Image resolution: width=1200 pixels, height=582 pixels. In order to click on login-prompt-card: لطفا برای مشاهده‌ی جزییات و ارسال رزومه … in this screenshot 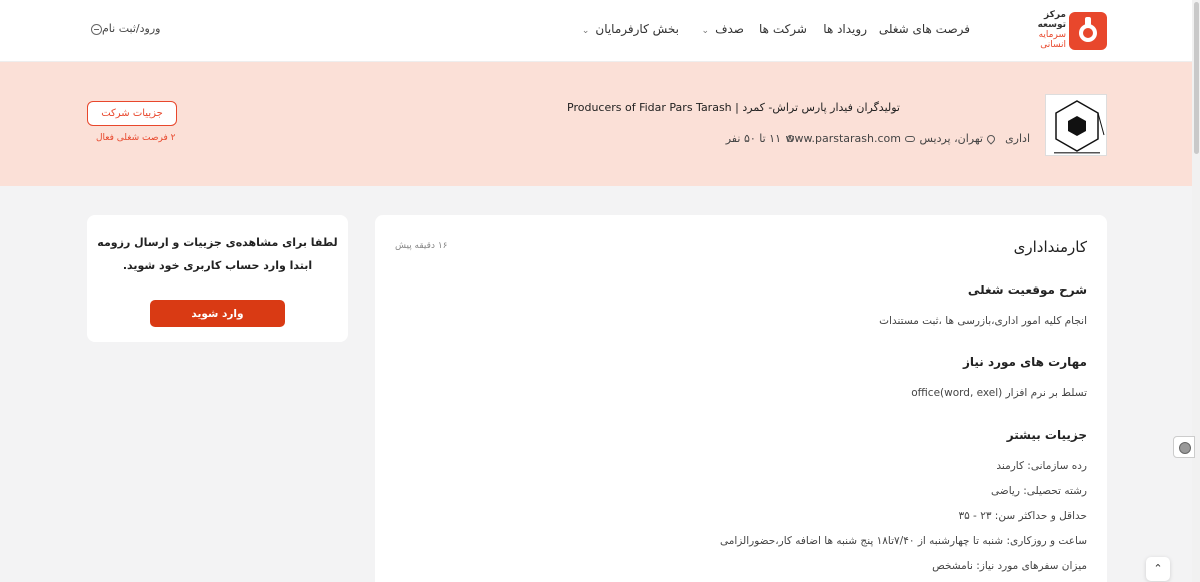, I will do `click(217, 278)`.